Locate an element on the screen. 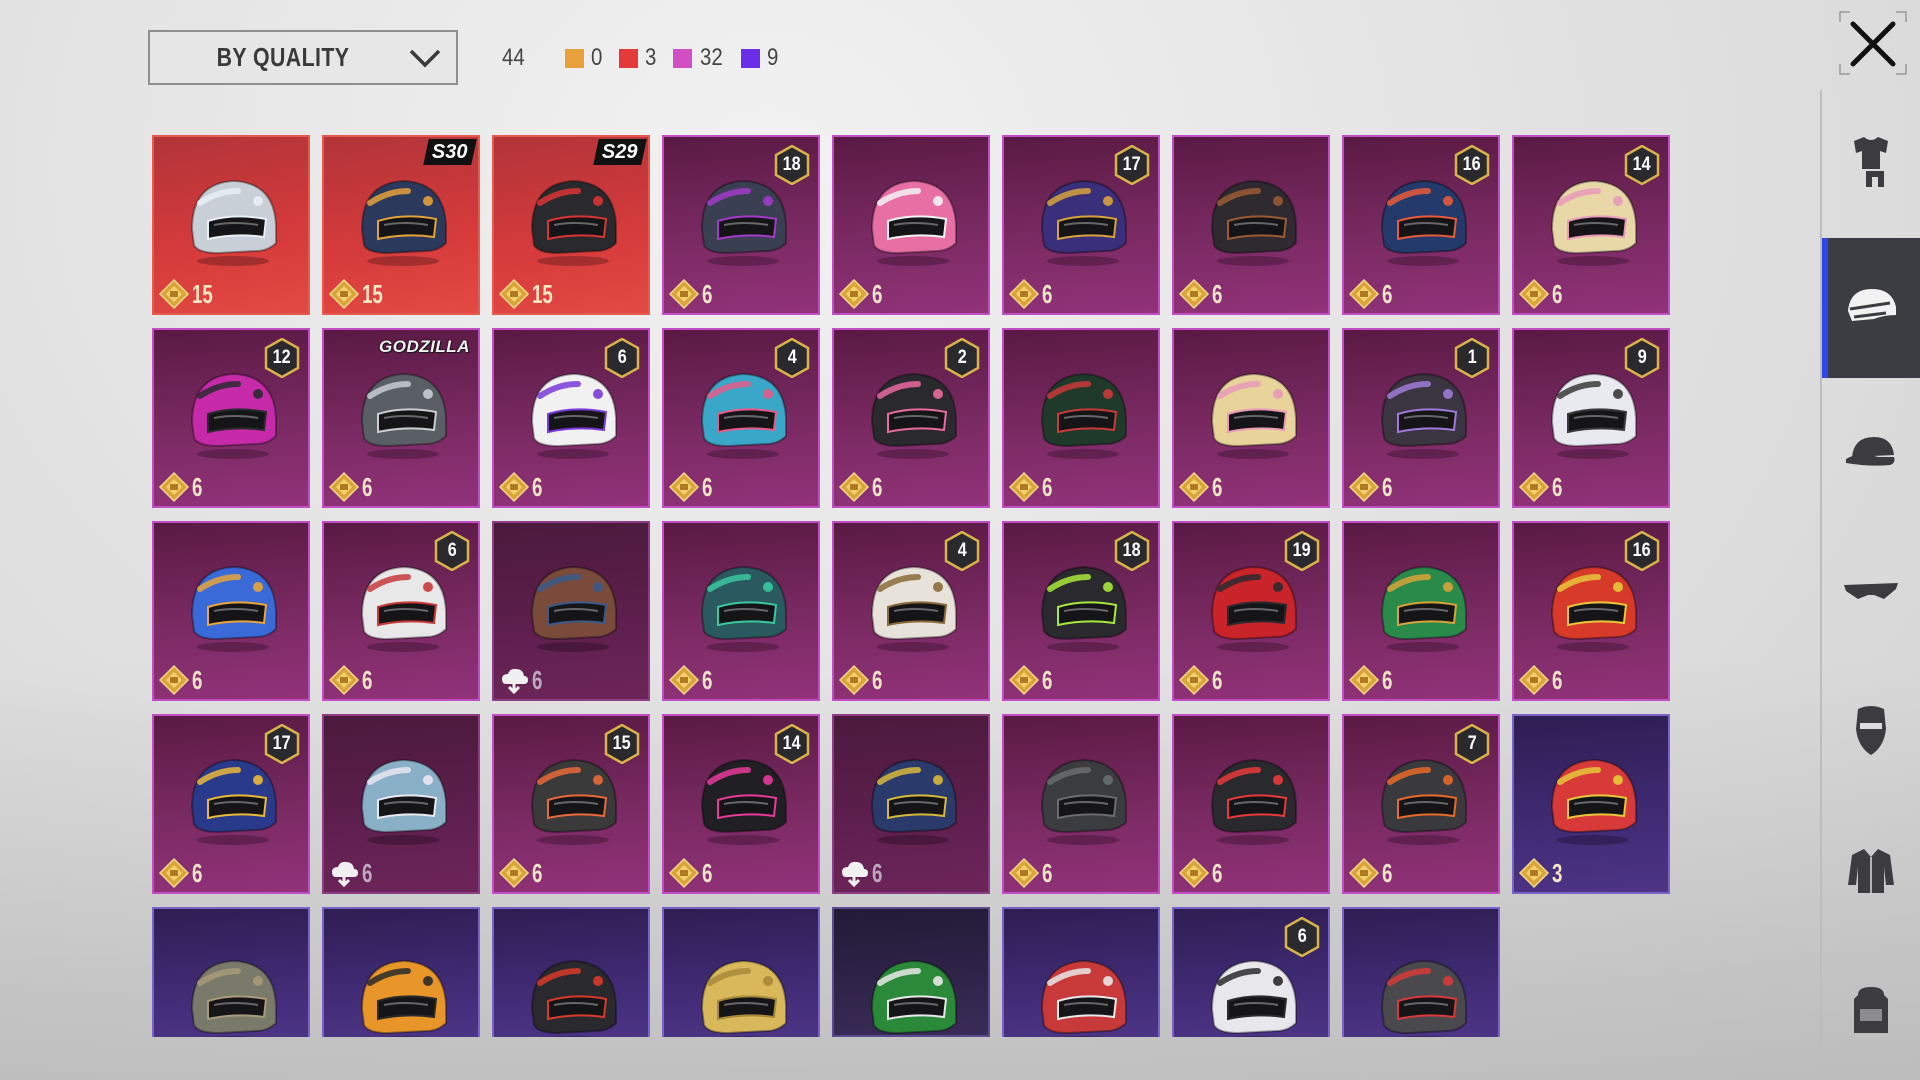  cap-icon is located at coordinates (1870, 451).